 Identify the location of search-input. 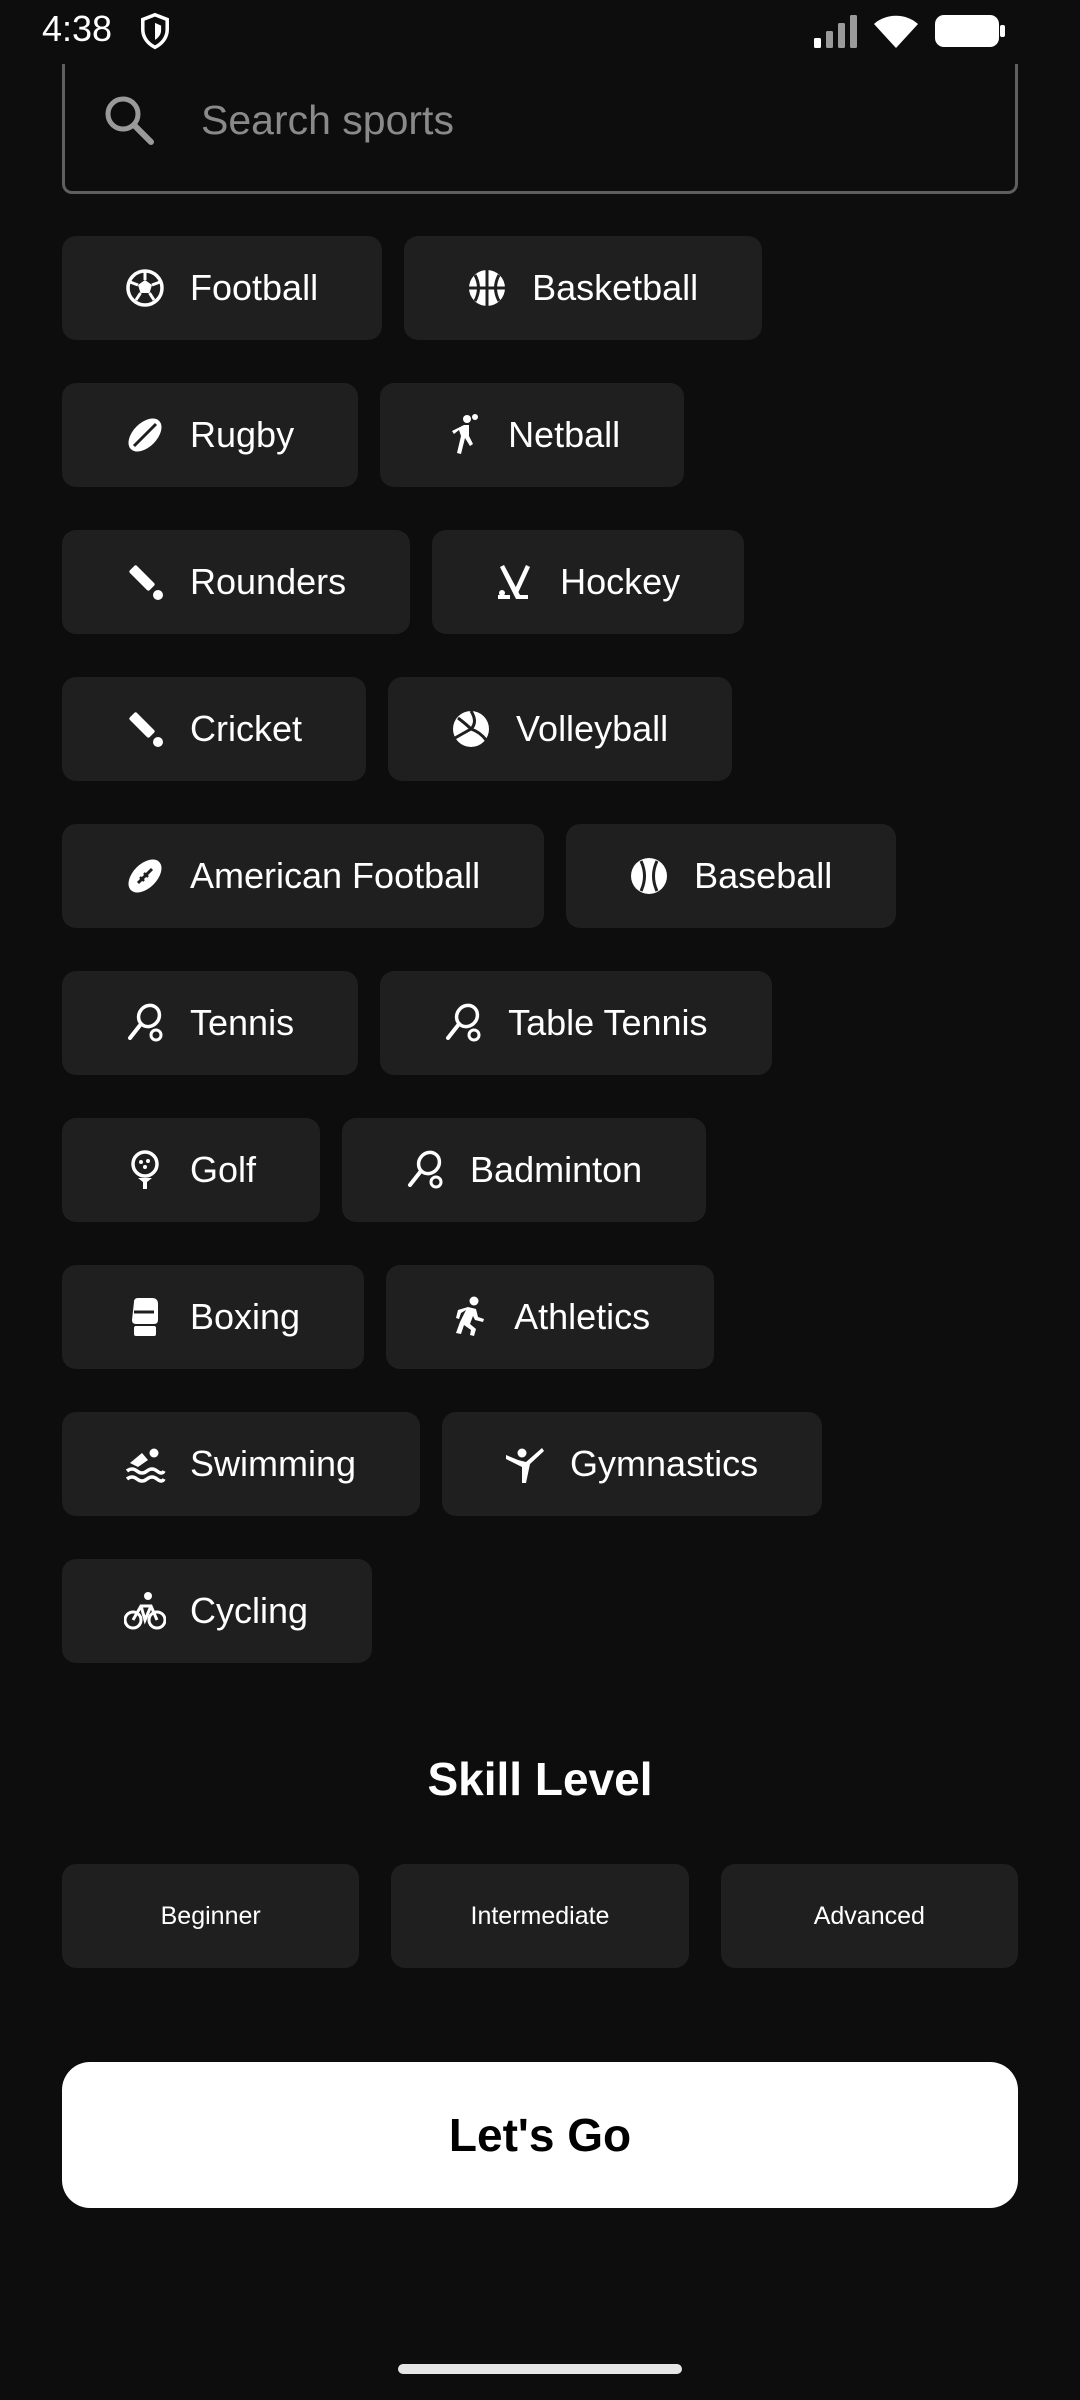
(581, 120).